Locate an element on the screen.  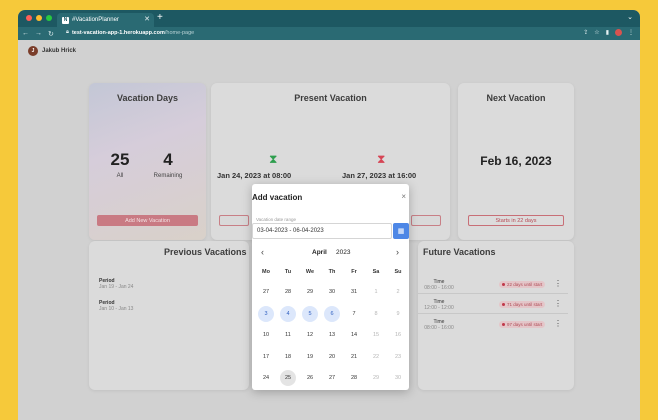
calendar-day: 5 is located at coordinates (310, 313).